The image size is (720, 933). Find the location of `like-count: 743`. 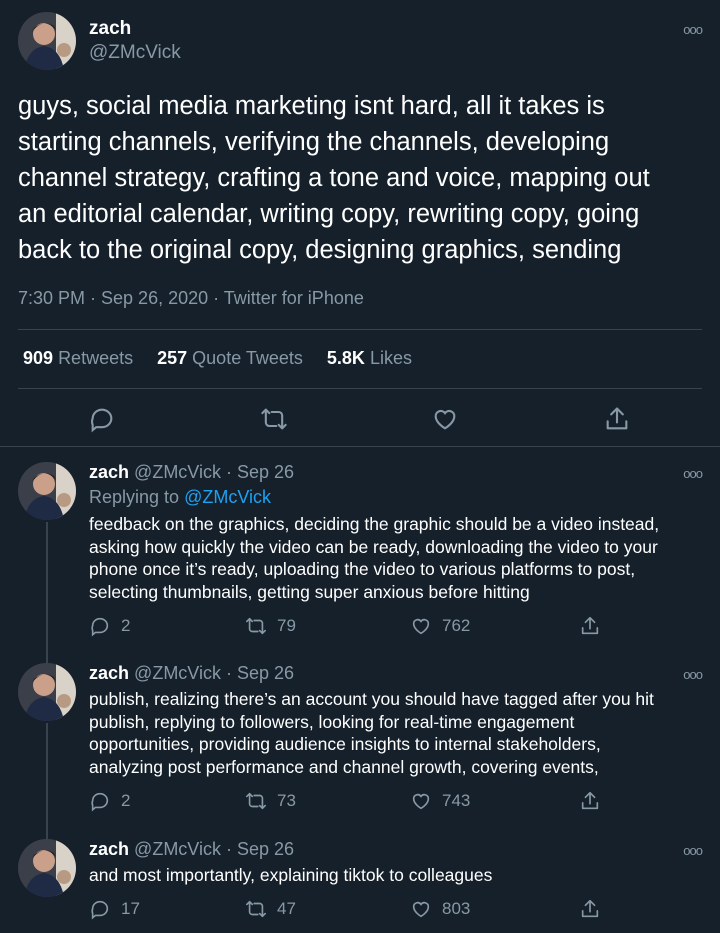

like-count: 743 is located at coordinates (456, 800).